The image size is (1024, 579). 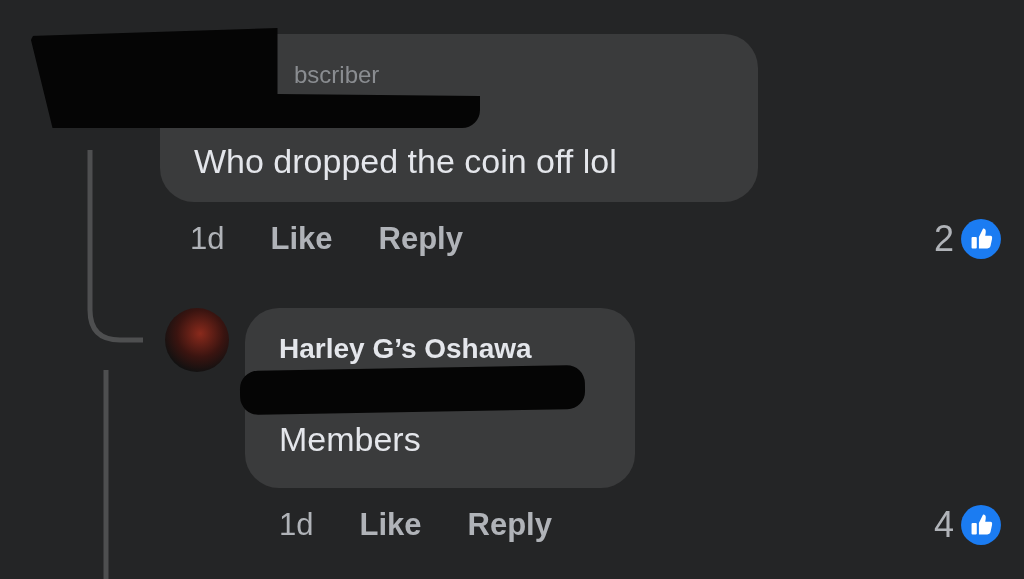 What do you see at coordinates (406, 161) in the screenshot?
I see `comment-text: Who dropped the coin off lol` at bounding box center [406, 161].